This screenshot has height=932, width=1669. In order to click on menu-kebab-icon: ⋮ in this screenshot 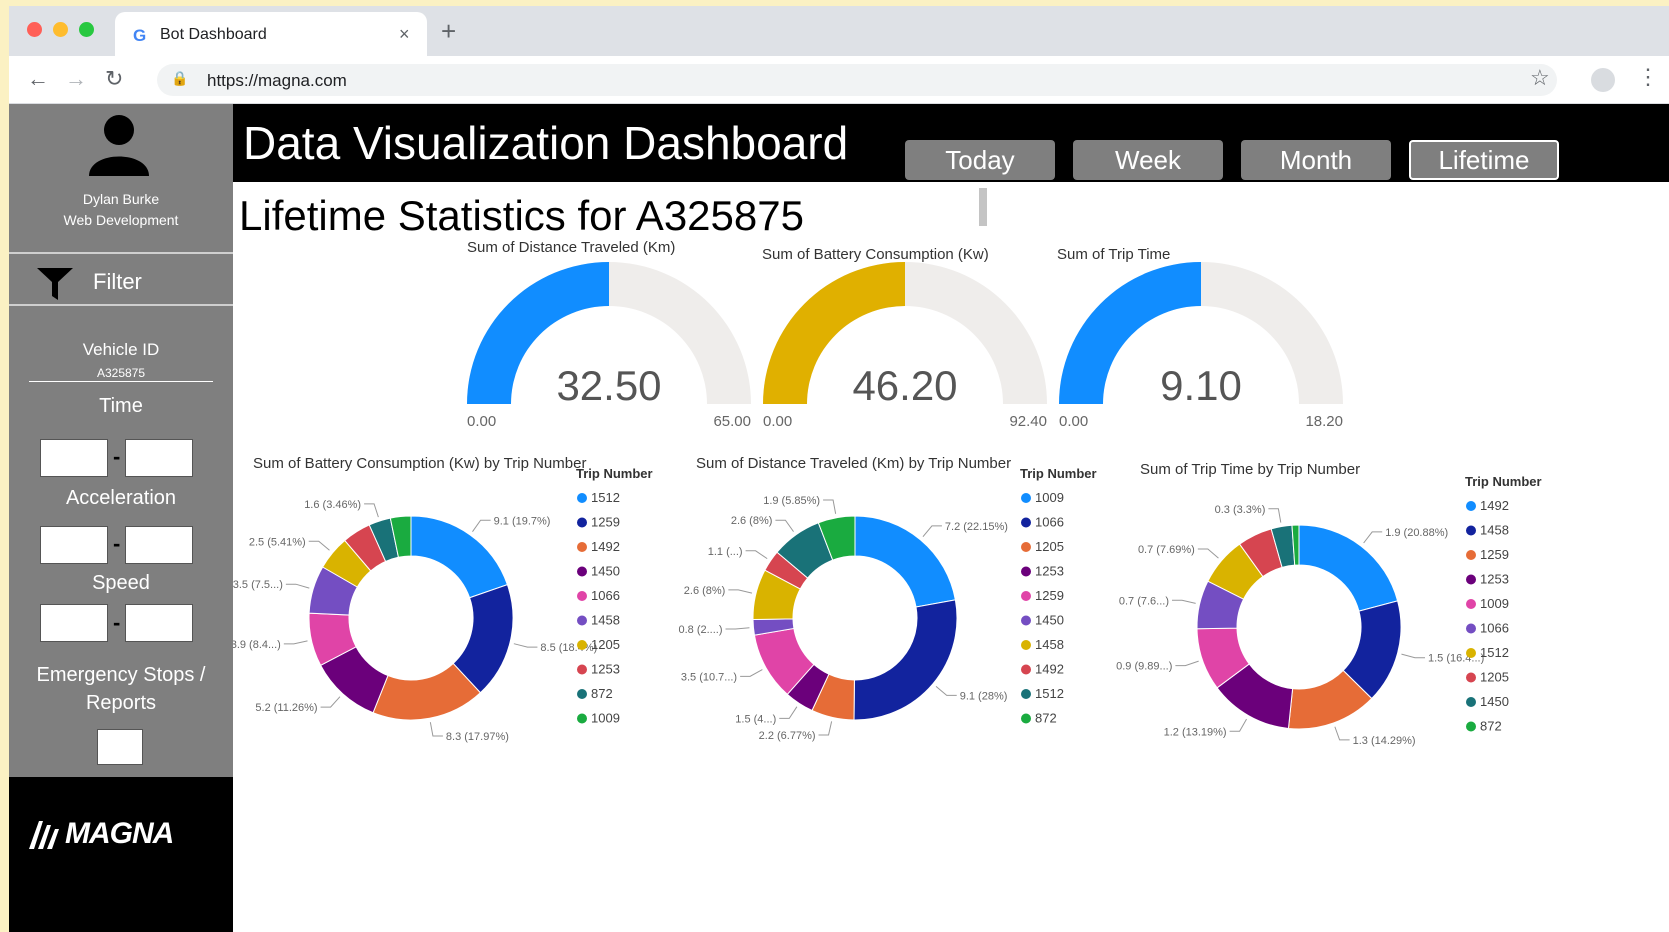, I will do `click(1648, 77)`.